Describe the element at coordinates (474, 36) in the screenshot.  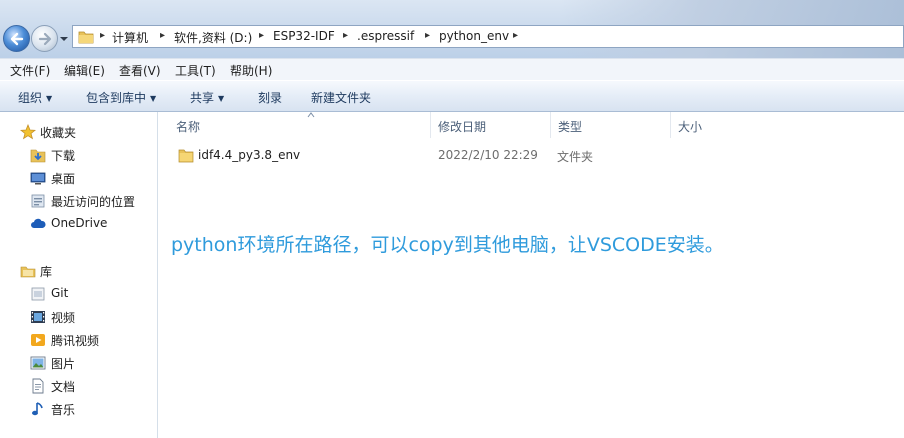
I see `breadcrumb-python-env: python_env` at that location.